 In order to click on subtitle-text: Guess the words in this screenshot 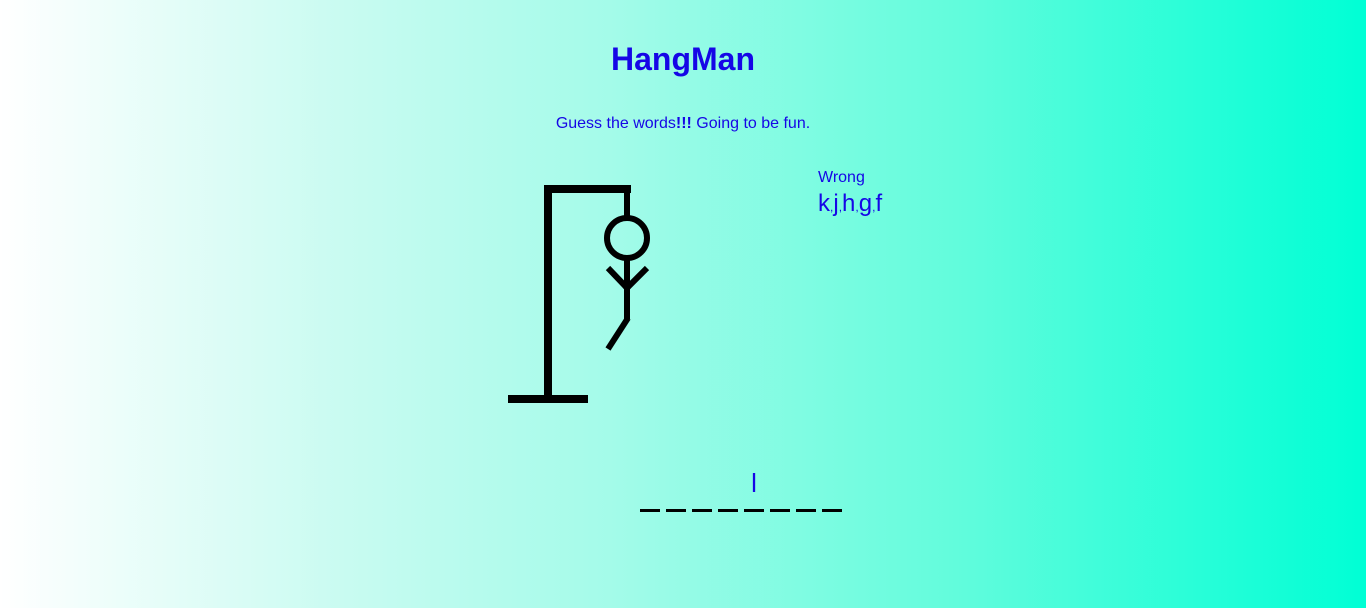, I will do `click(615, 123)`.